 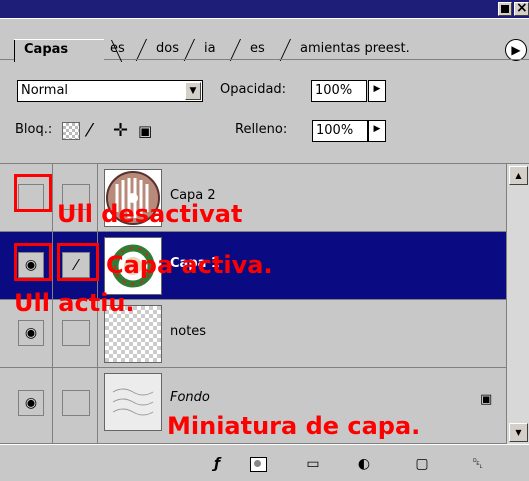 I want to click on palette-bottom-bar: ƒ ▭ ◐ ▢ ␡, so click(x=264, y=462).